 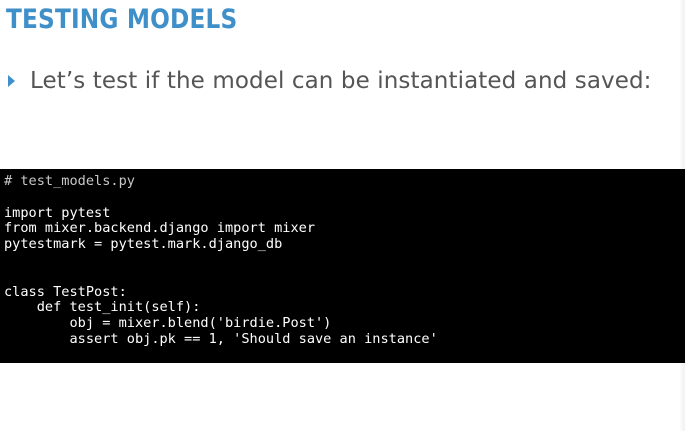 I want to click on code-line: obj = mixer.blend('birdie.Post'), so click(x=168, y=323).